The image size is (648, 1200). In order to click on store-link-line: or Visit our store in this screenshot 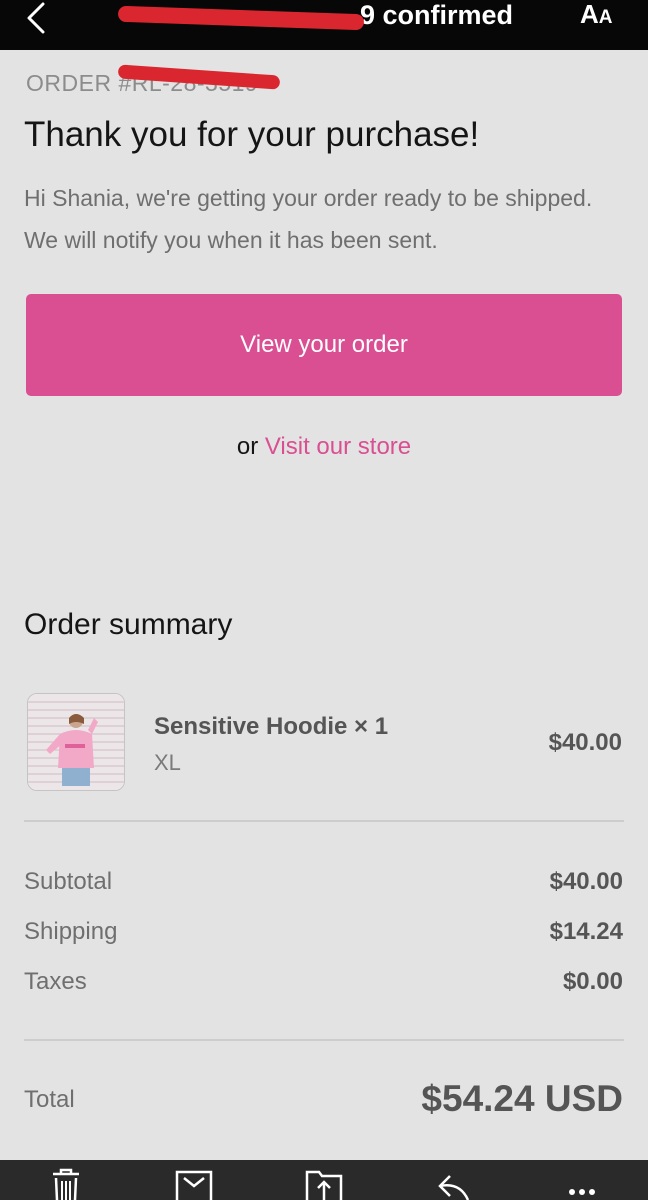, I will do `click(324, 447)`.